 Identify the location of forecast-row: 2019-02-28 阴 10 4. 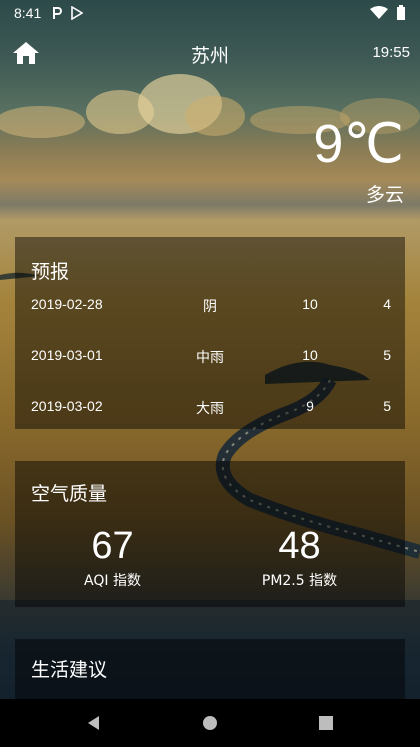
(210, 306).